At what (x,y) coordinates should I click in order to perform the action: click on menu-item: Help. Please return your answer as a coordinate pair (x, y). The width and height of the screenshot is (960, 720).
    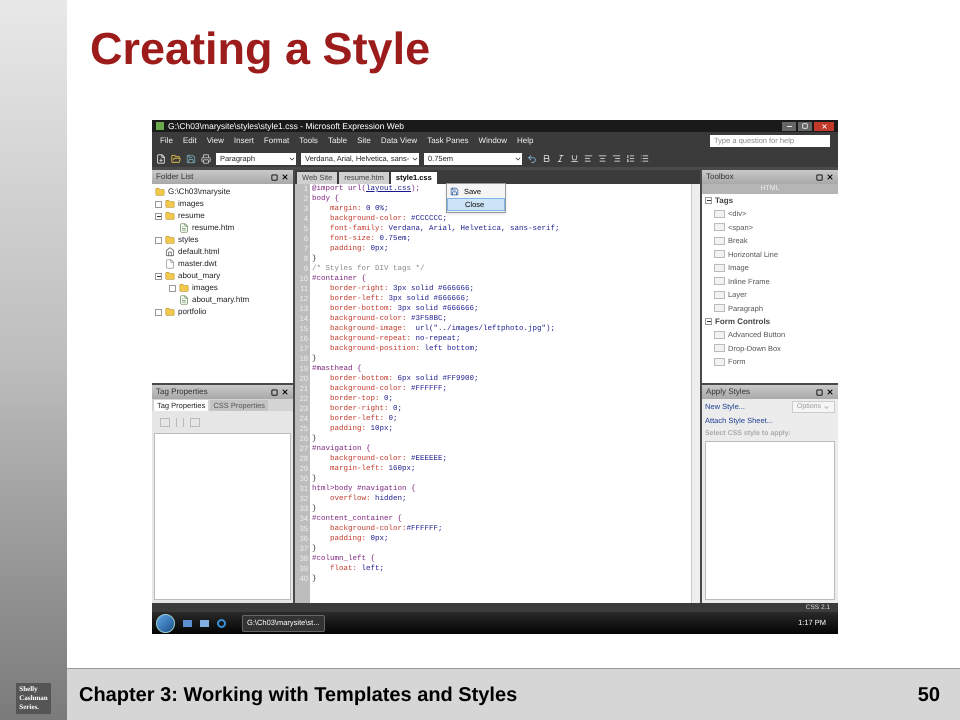
    Looking at the image, I should click on (525, 141).